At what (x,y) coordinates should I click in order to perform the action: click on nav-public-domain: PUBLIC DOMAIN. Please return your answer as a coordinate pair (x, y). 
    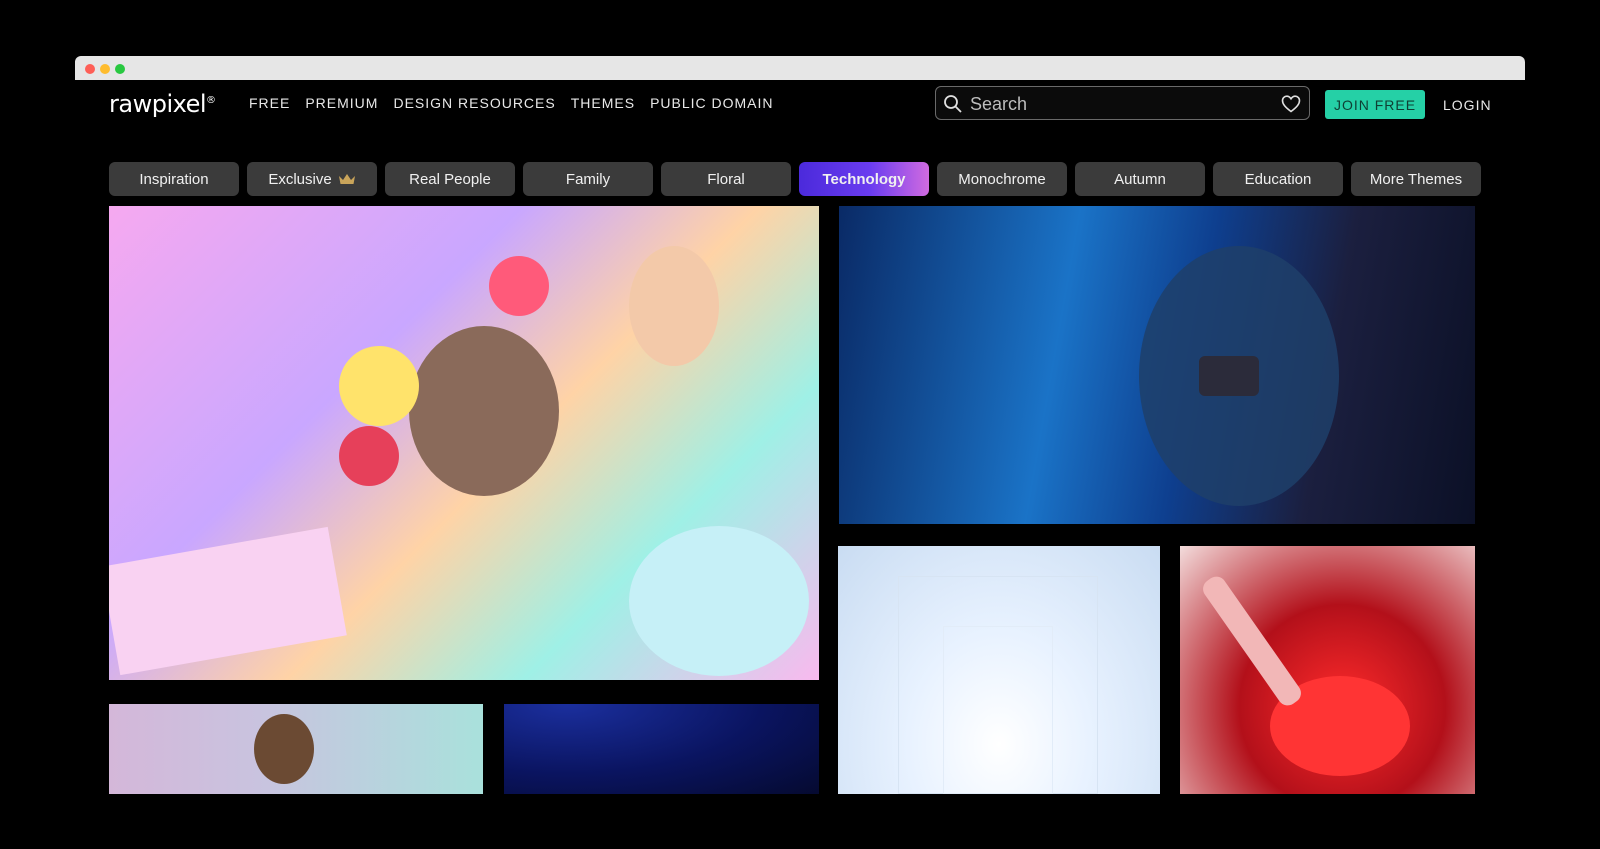
    Looking at the image, I should click on (711, 103).